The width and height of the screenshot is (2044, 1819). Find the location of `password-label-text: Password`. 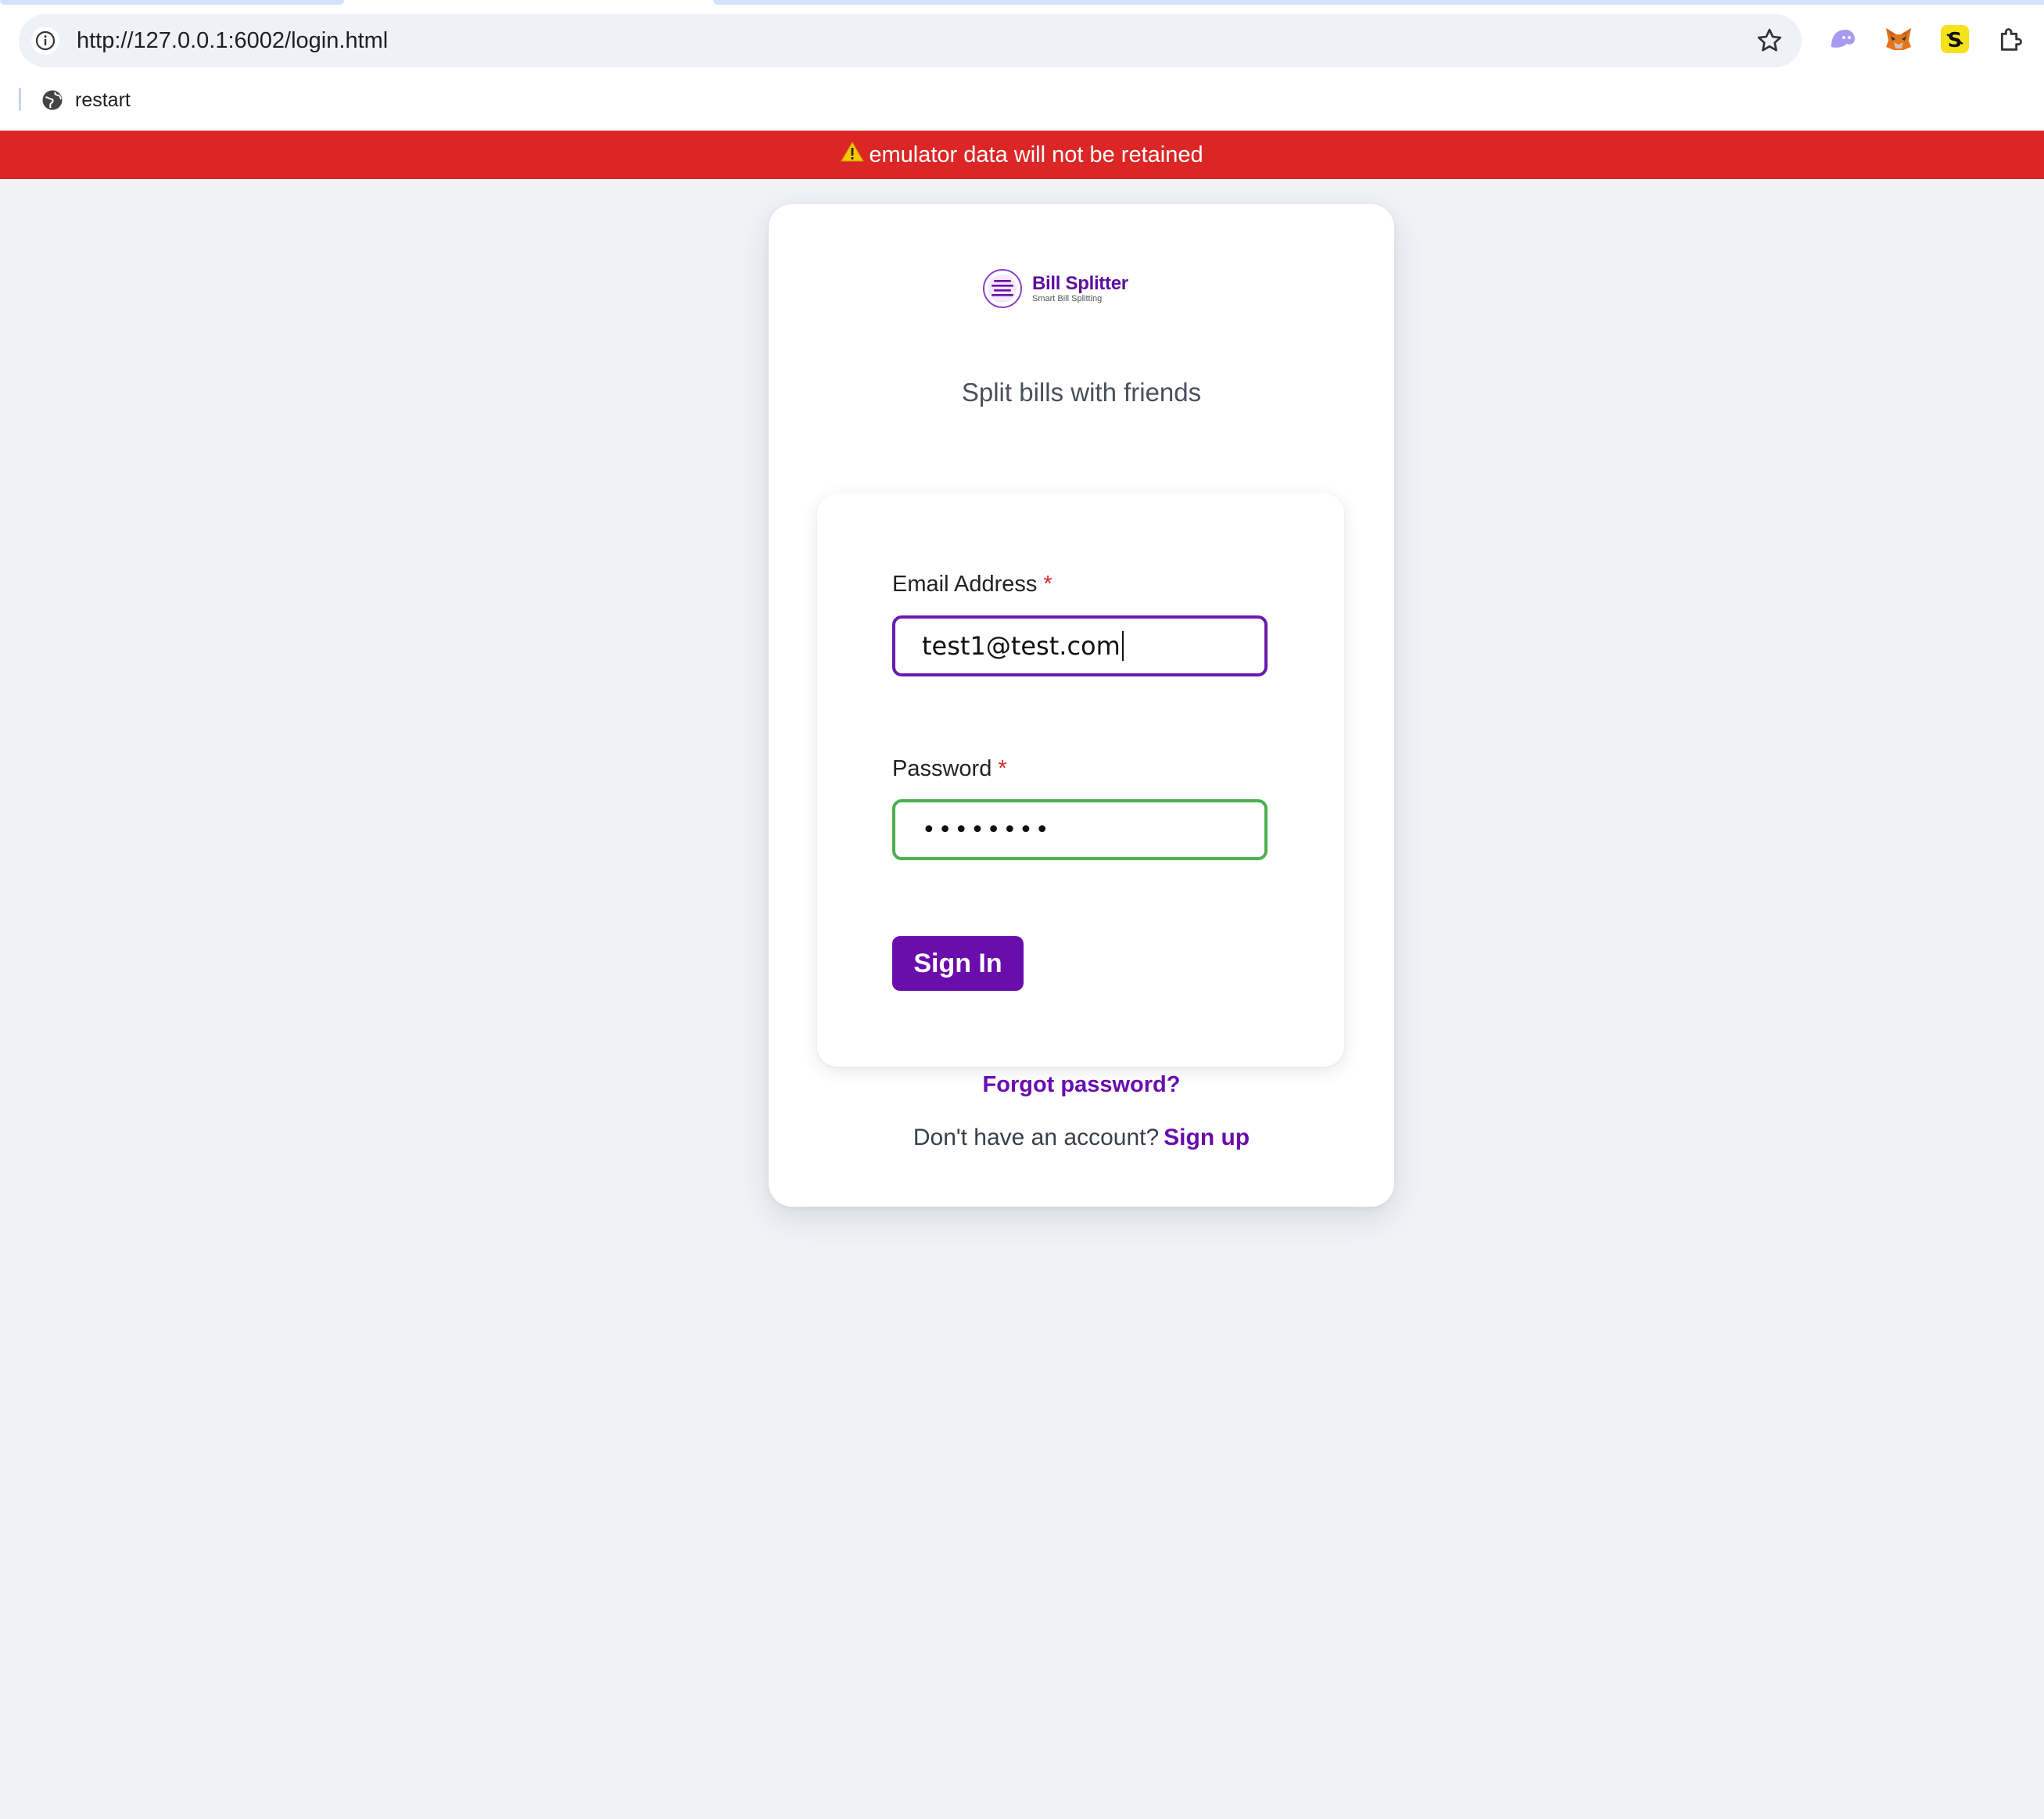

password-label-text: Password is located at coordinates (942, 768).